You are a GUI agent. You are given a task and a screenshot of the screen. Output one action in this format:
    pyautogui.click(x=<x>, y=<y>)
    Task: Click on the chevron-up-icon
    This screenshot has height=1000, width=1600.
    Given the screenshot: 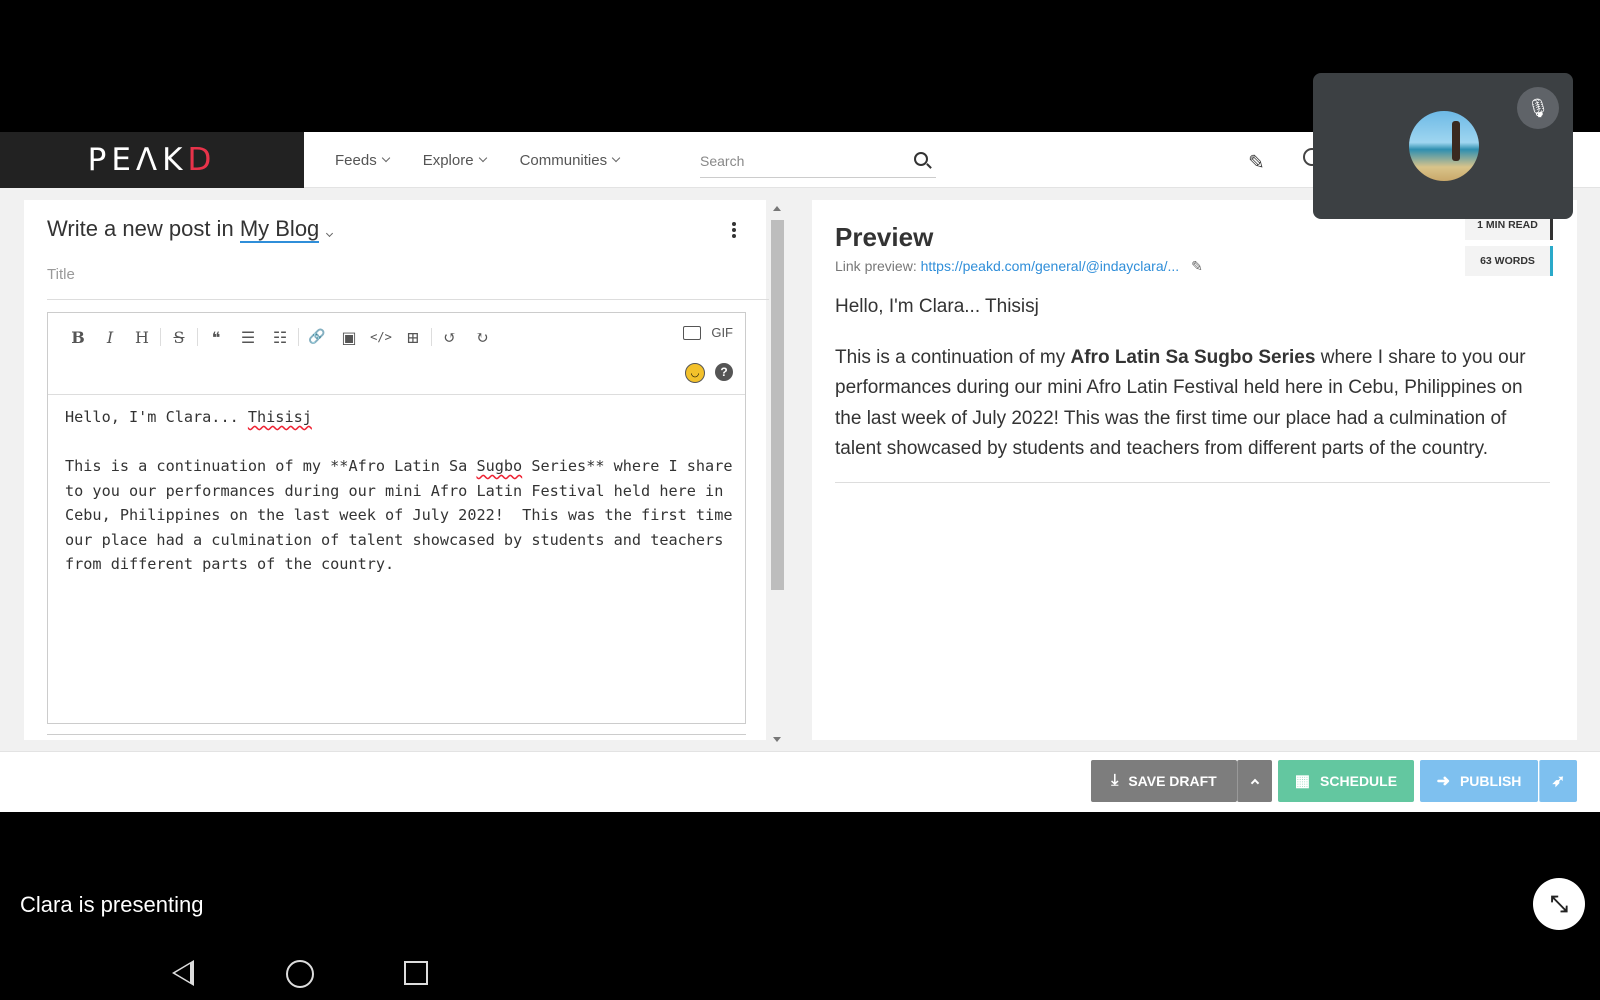 What is the action you would take?
    pyautogui.click(x=1255, y=783)
    